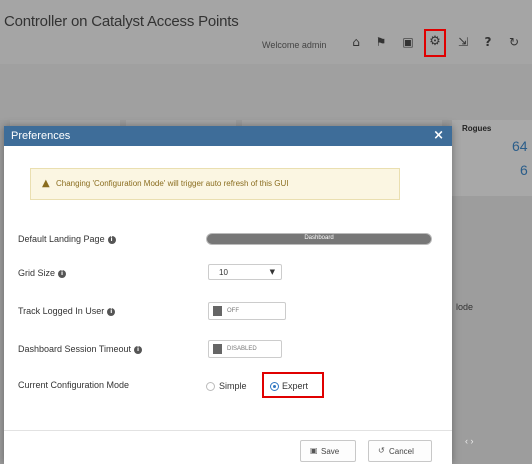 This screenshot has height=464, width=532. I want to click on session-timeout-toggle: DISABLED, so click(245, 349).